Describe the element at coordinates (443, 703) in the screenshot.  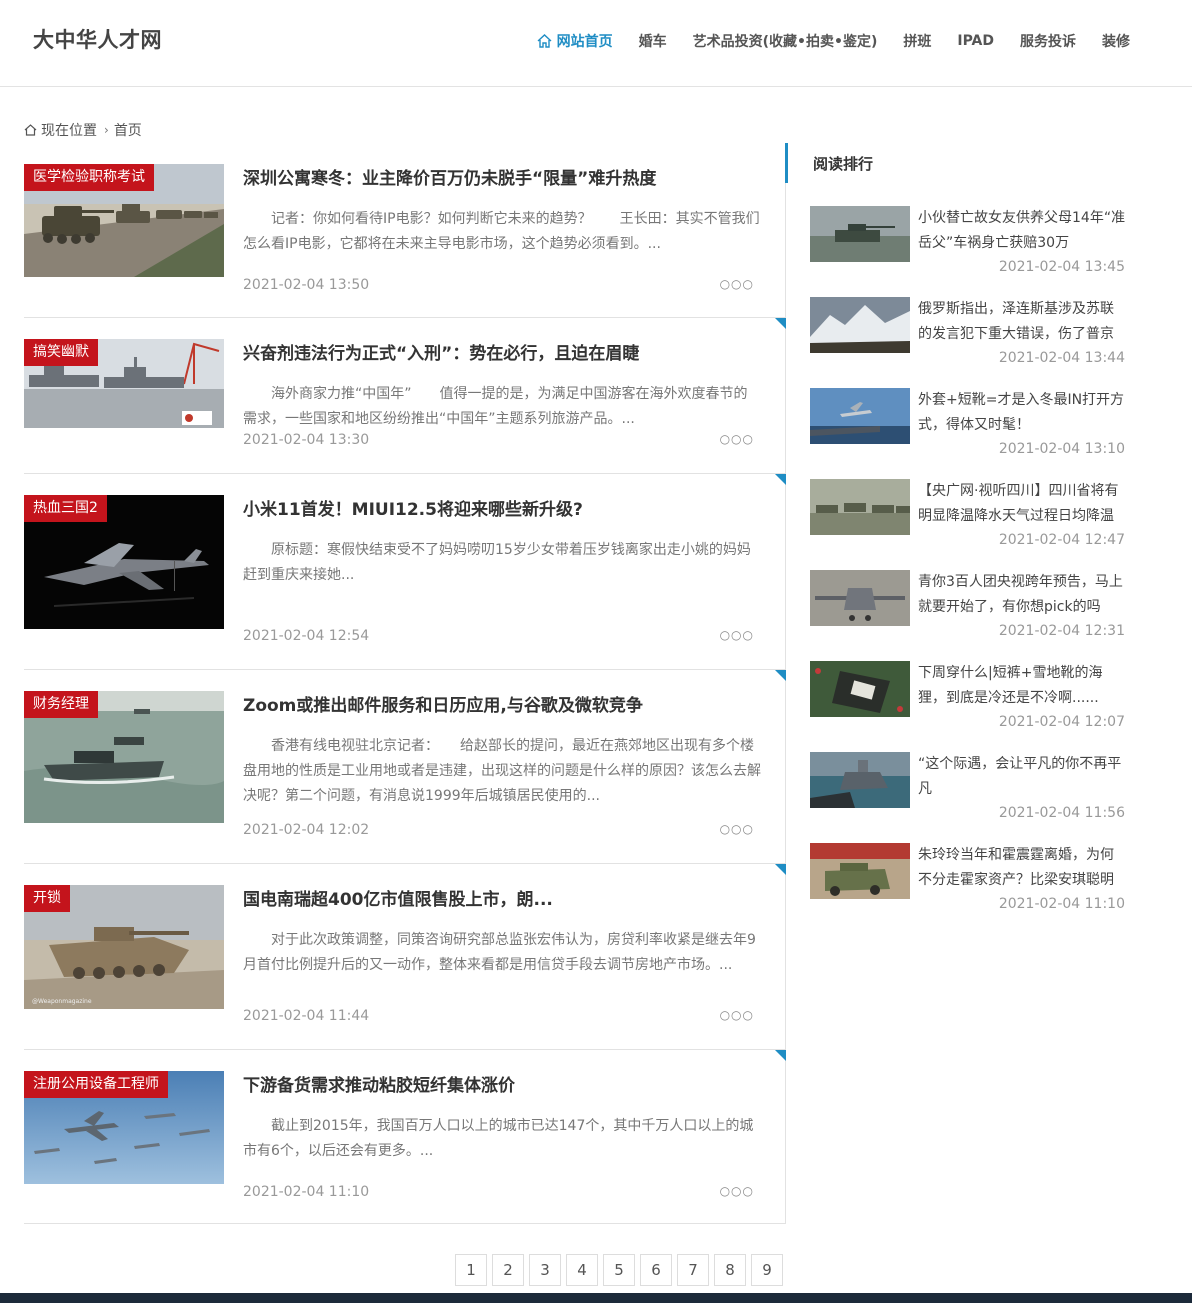
I see `article-title: Zoom或推出邮件服务和日历应用,与谷歌及微软竞争` at that location.